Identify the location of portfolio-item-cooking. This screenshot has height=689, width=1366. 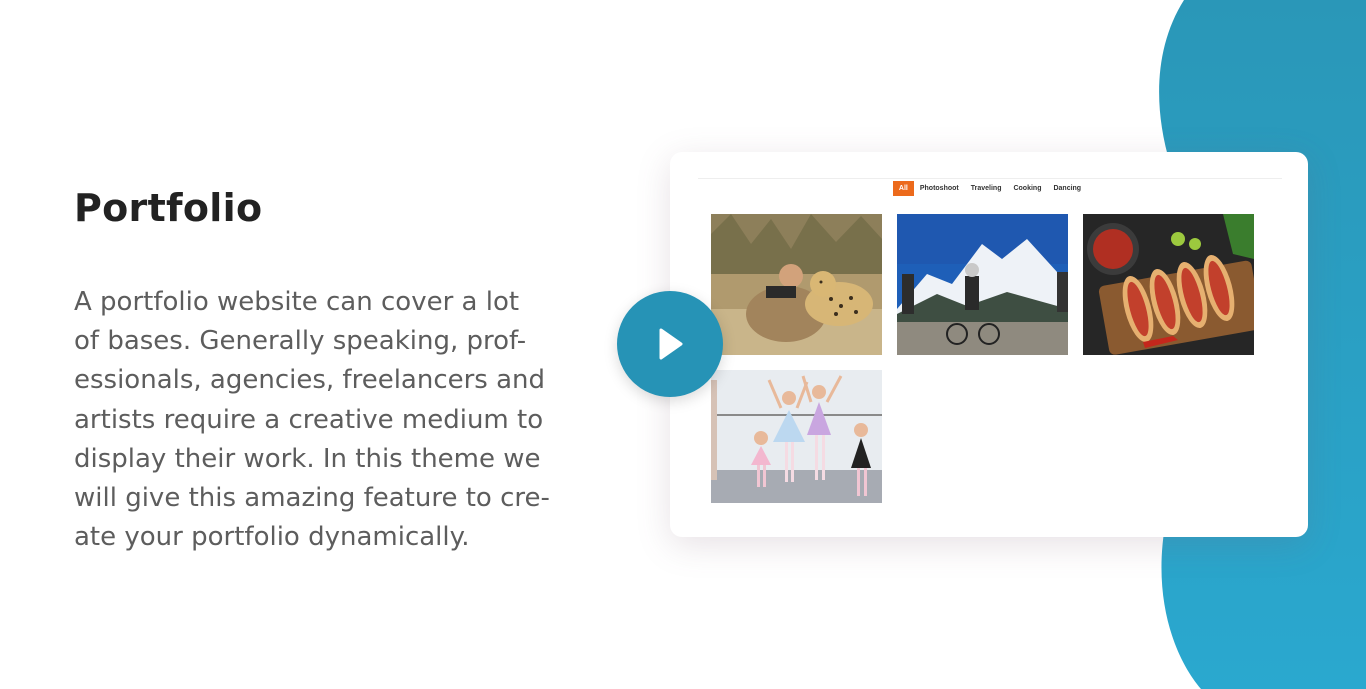
(1168, 284).